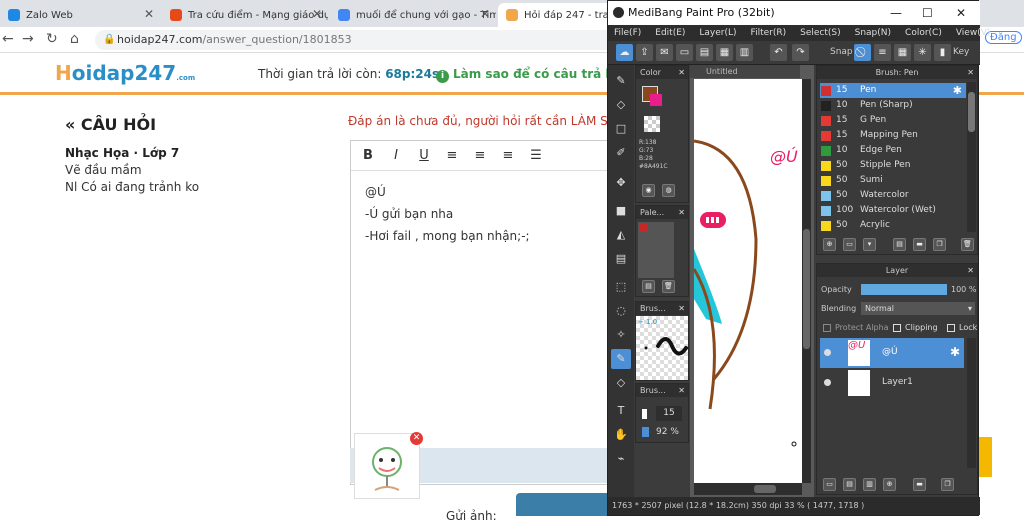 The image size is (1024, 523). Describe the element at coordinates (892, 383) in the screenshot. I see `layer-row: Layer1` at that location.